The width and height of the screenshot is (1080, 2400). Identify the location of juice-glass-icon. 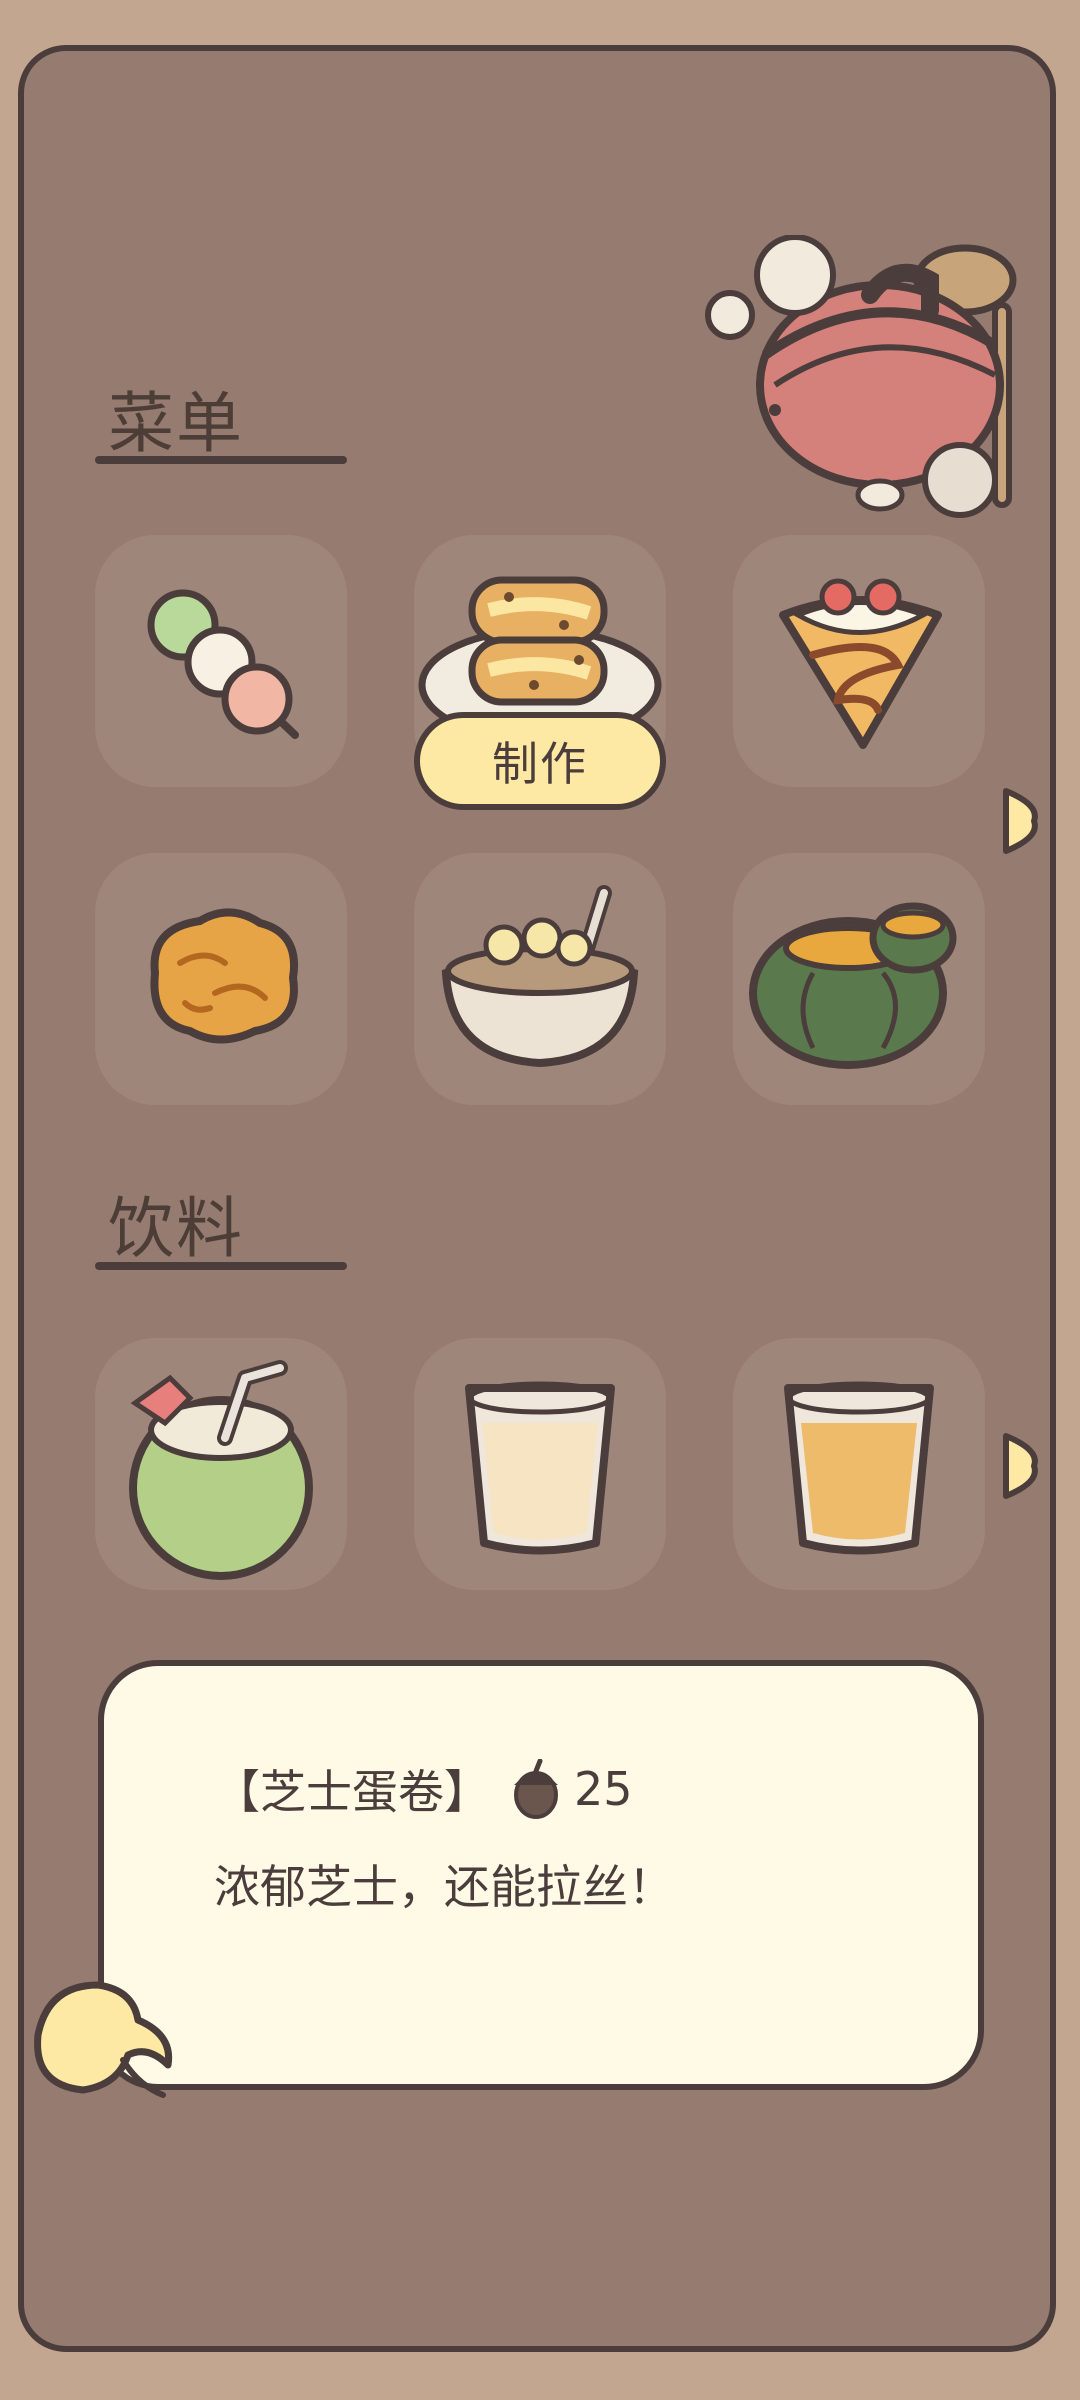
(859, 1468).